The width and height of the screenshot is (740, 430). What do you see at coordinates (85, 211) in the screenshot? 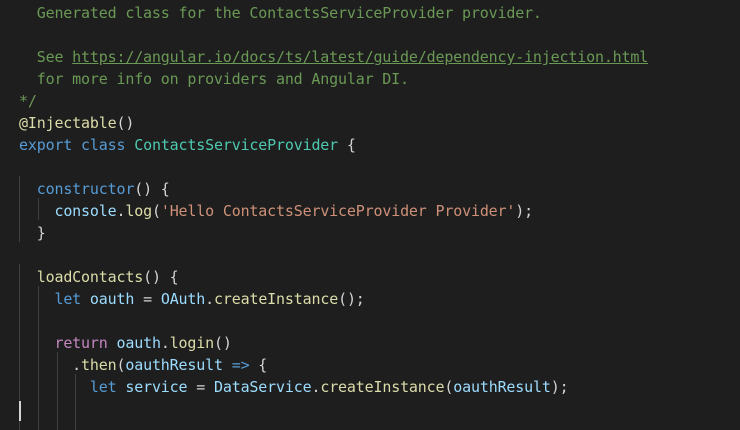
I see `code-token: console` at bounding box center [85, 211].